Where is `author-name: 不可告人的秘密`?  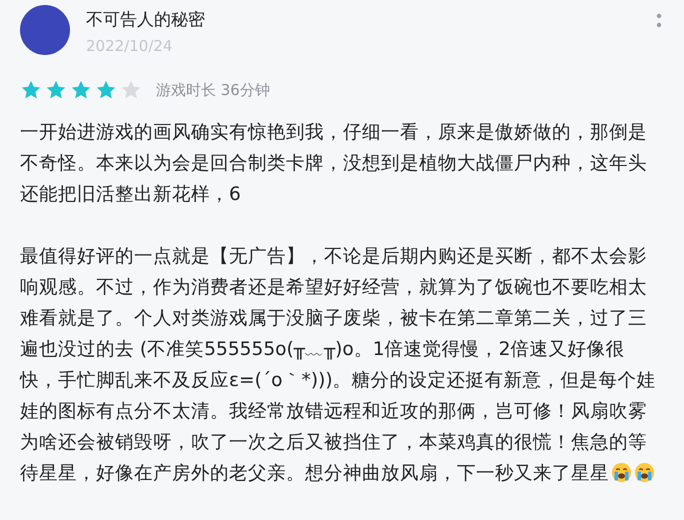 author-name: 不可告人的秘密 is located at coordinates (146, 20).